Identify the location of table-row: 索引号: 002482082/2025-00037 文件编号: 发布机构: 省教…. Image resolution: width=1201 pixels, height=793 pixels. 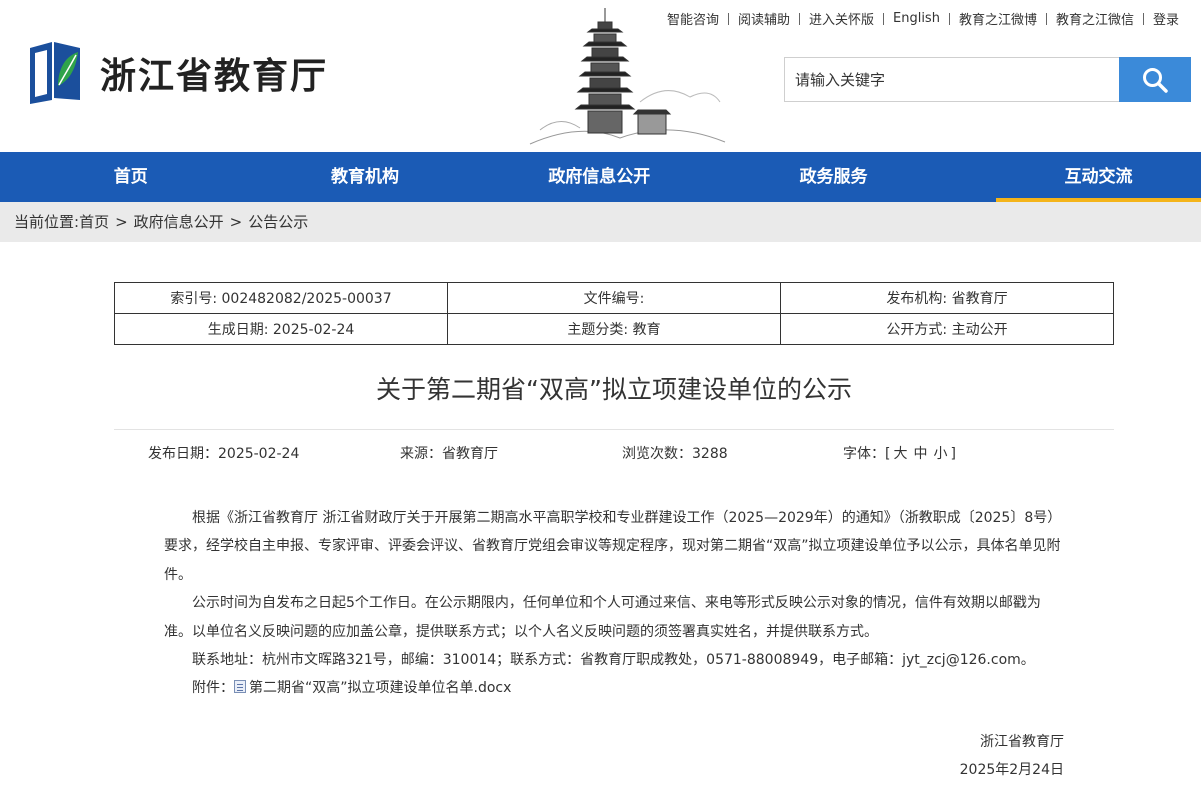
(614, 298).